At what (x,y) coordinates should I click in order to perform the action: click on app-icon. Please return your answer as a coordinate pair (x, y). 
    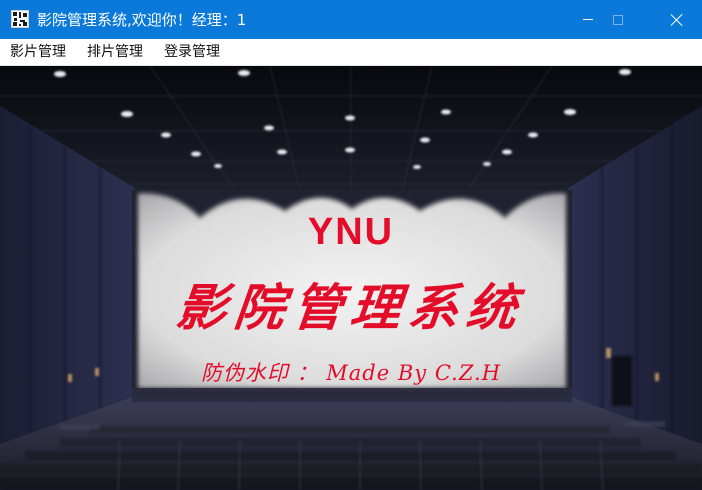
    Looking at the image, I should click on (20, 19).